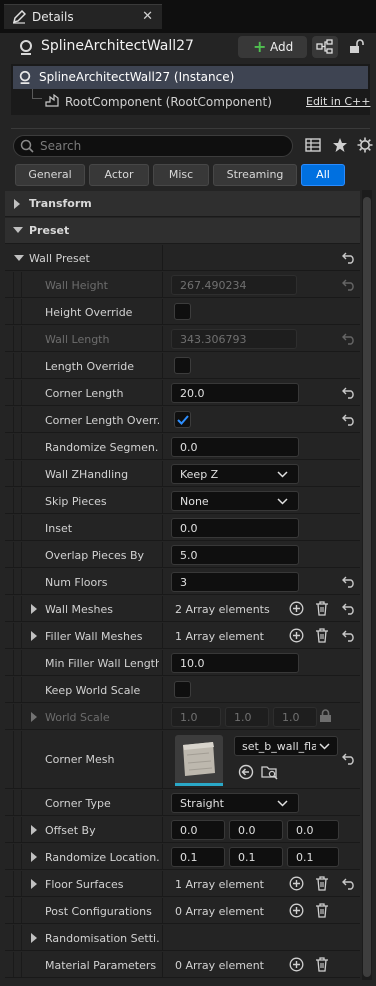  Describe the element at coordinates (313, 830) in the screenshot. I see `offset-by-z-field: 0.0` at that location.